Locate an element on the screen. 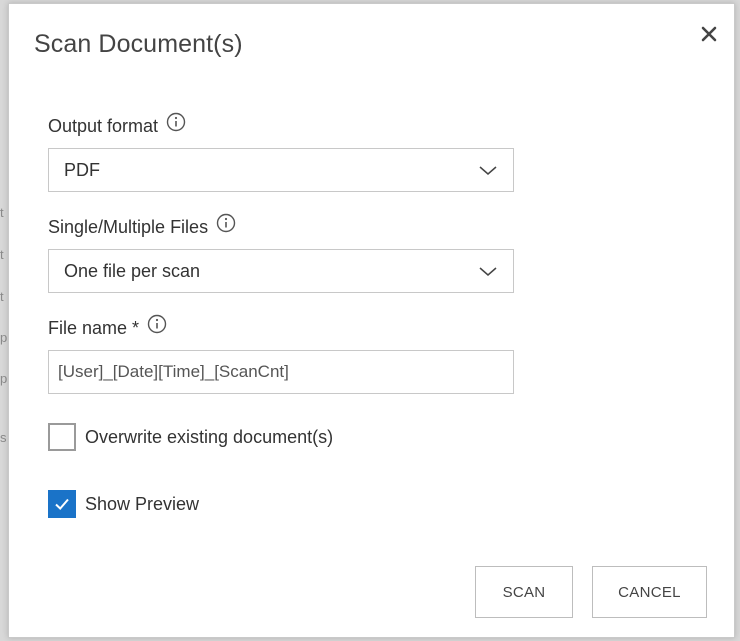 Image resolution: width=740 pixels, height=641 pixels. single-multiple-label-group: Single/Multiple Files is located at coordinates (142, 225).